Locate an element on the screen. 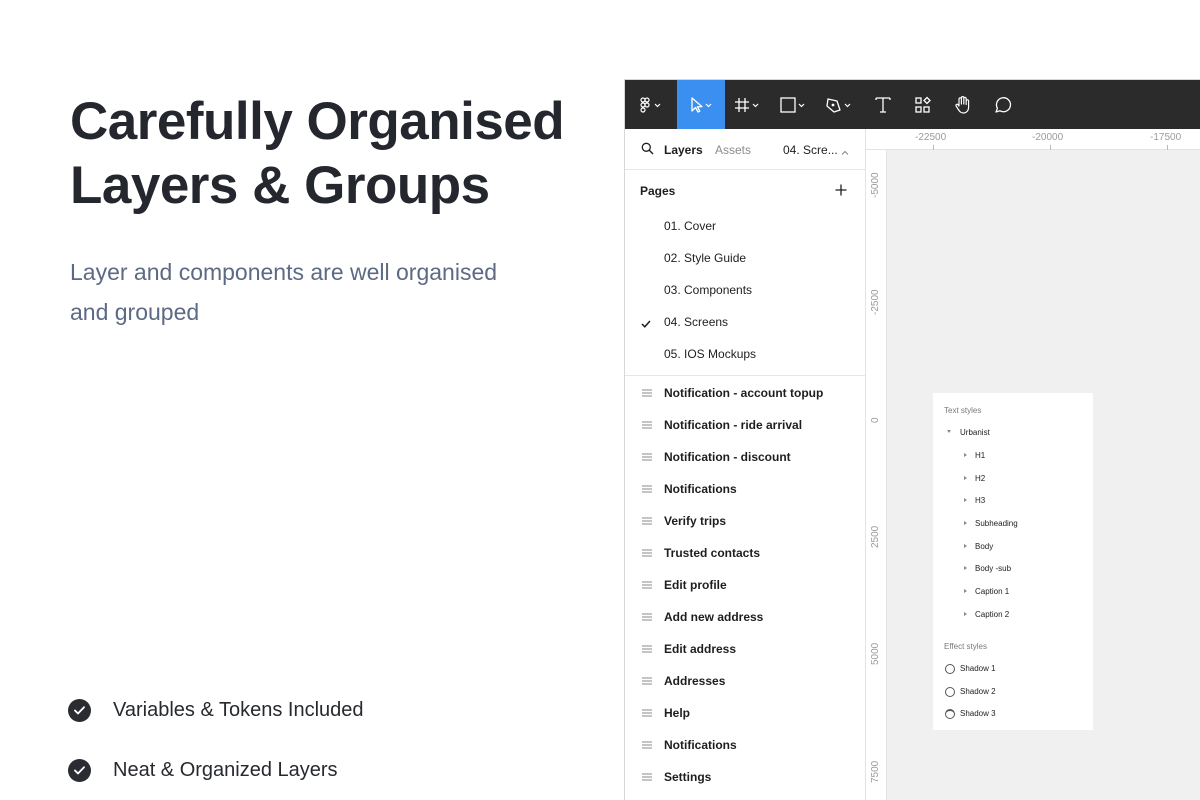 The width and height of the screenshot is (1200, 800). layer-name: Notification - ride arrival is located at coordinates (733, 425).